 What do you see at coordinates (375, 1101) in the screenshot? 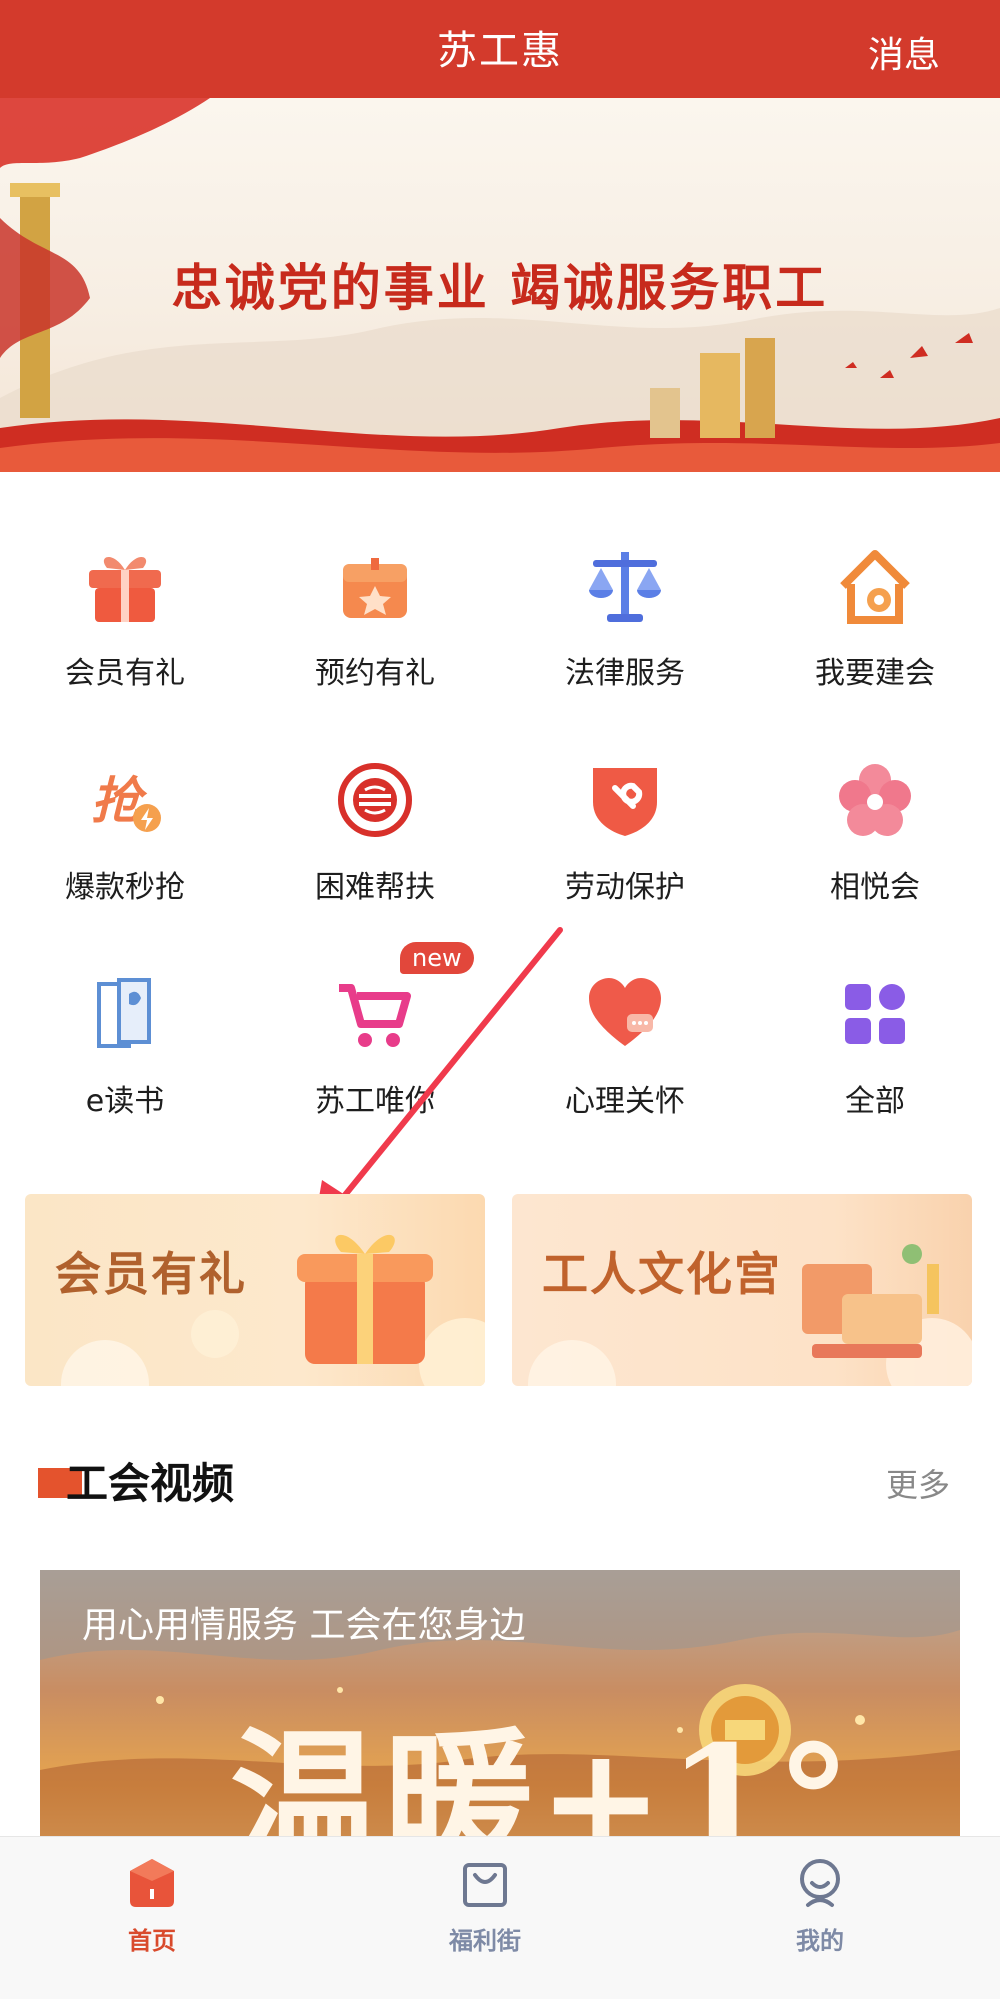
I see `grid-item-label: 苏工唯你` at bounding box center [375, 1101].